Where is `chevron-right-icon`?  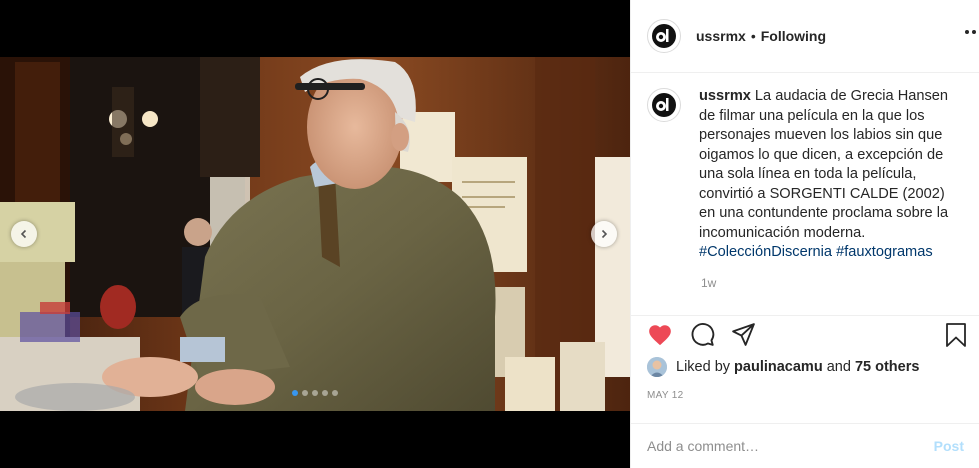 chevron-right-icon is located at coordinates (604, 234).